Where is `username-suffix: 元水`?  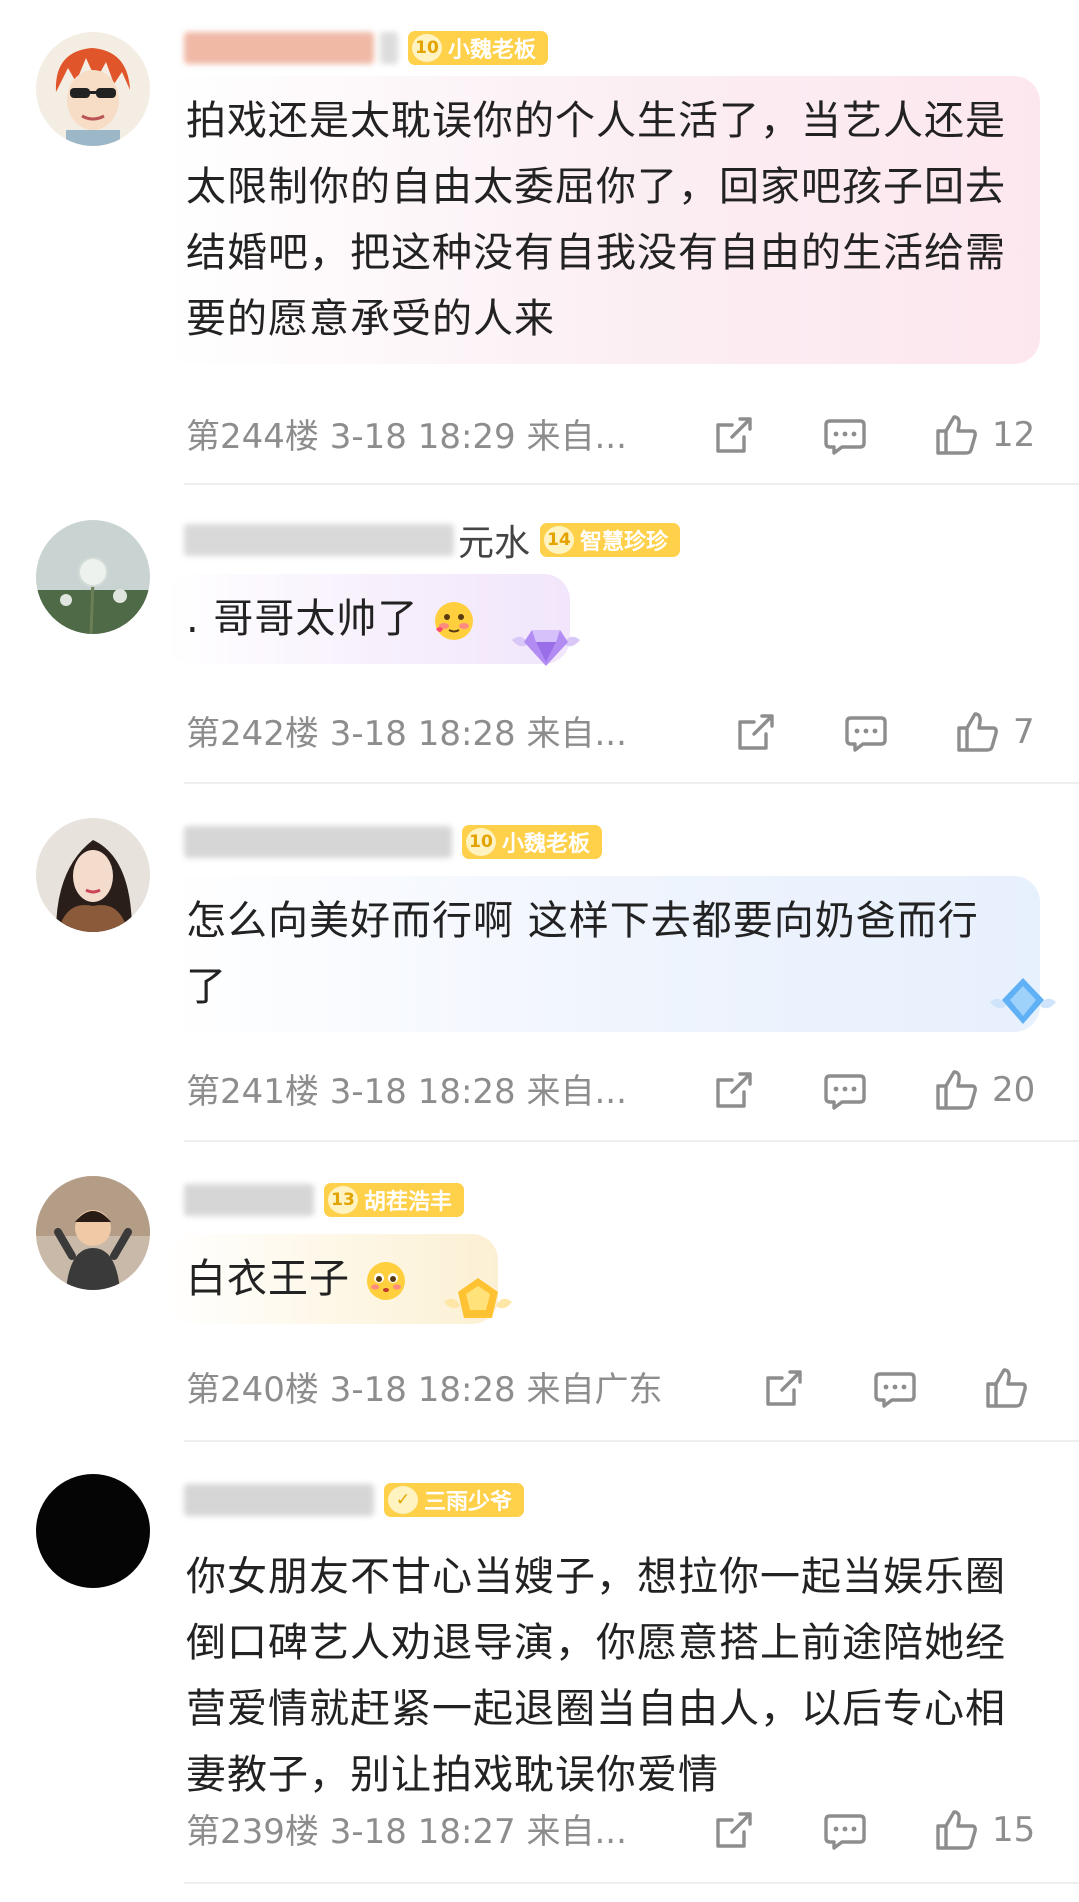
username-suffix: 元水 is located at coordinates (494, 543).